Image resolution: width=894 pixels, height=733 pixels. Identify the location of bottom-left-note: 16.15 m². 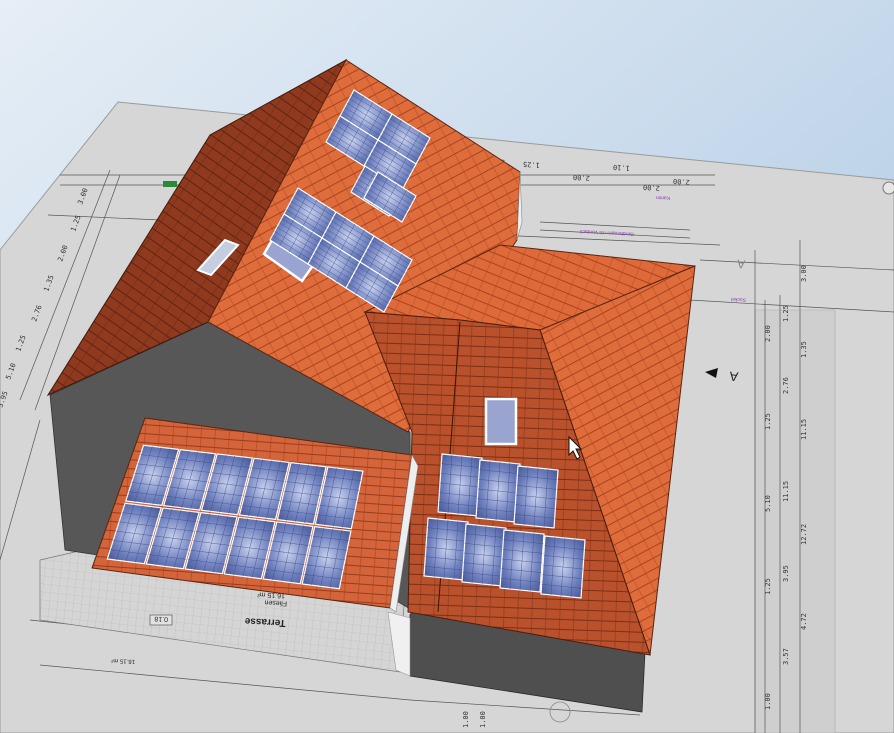
(123, 660).